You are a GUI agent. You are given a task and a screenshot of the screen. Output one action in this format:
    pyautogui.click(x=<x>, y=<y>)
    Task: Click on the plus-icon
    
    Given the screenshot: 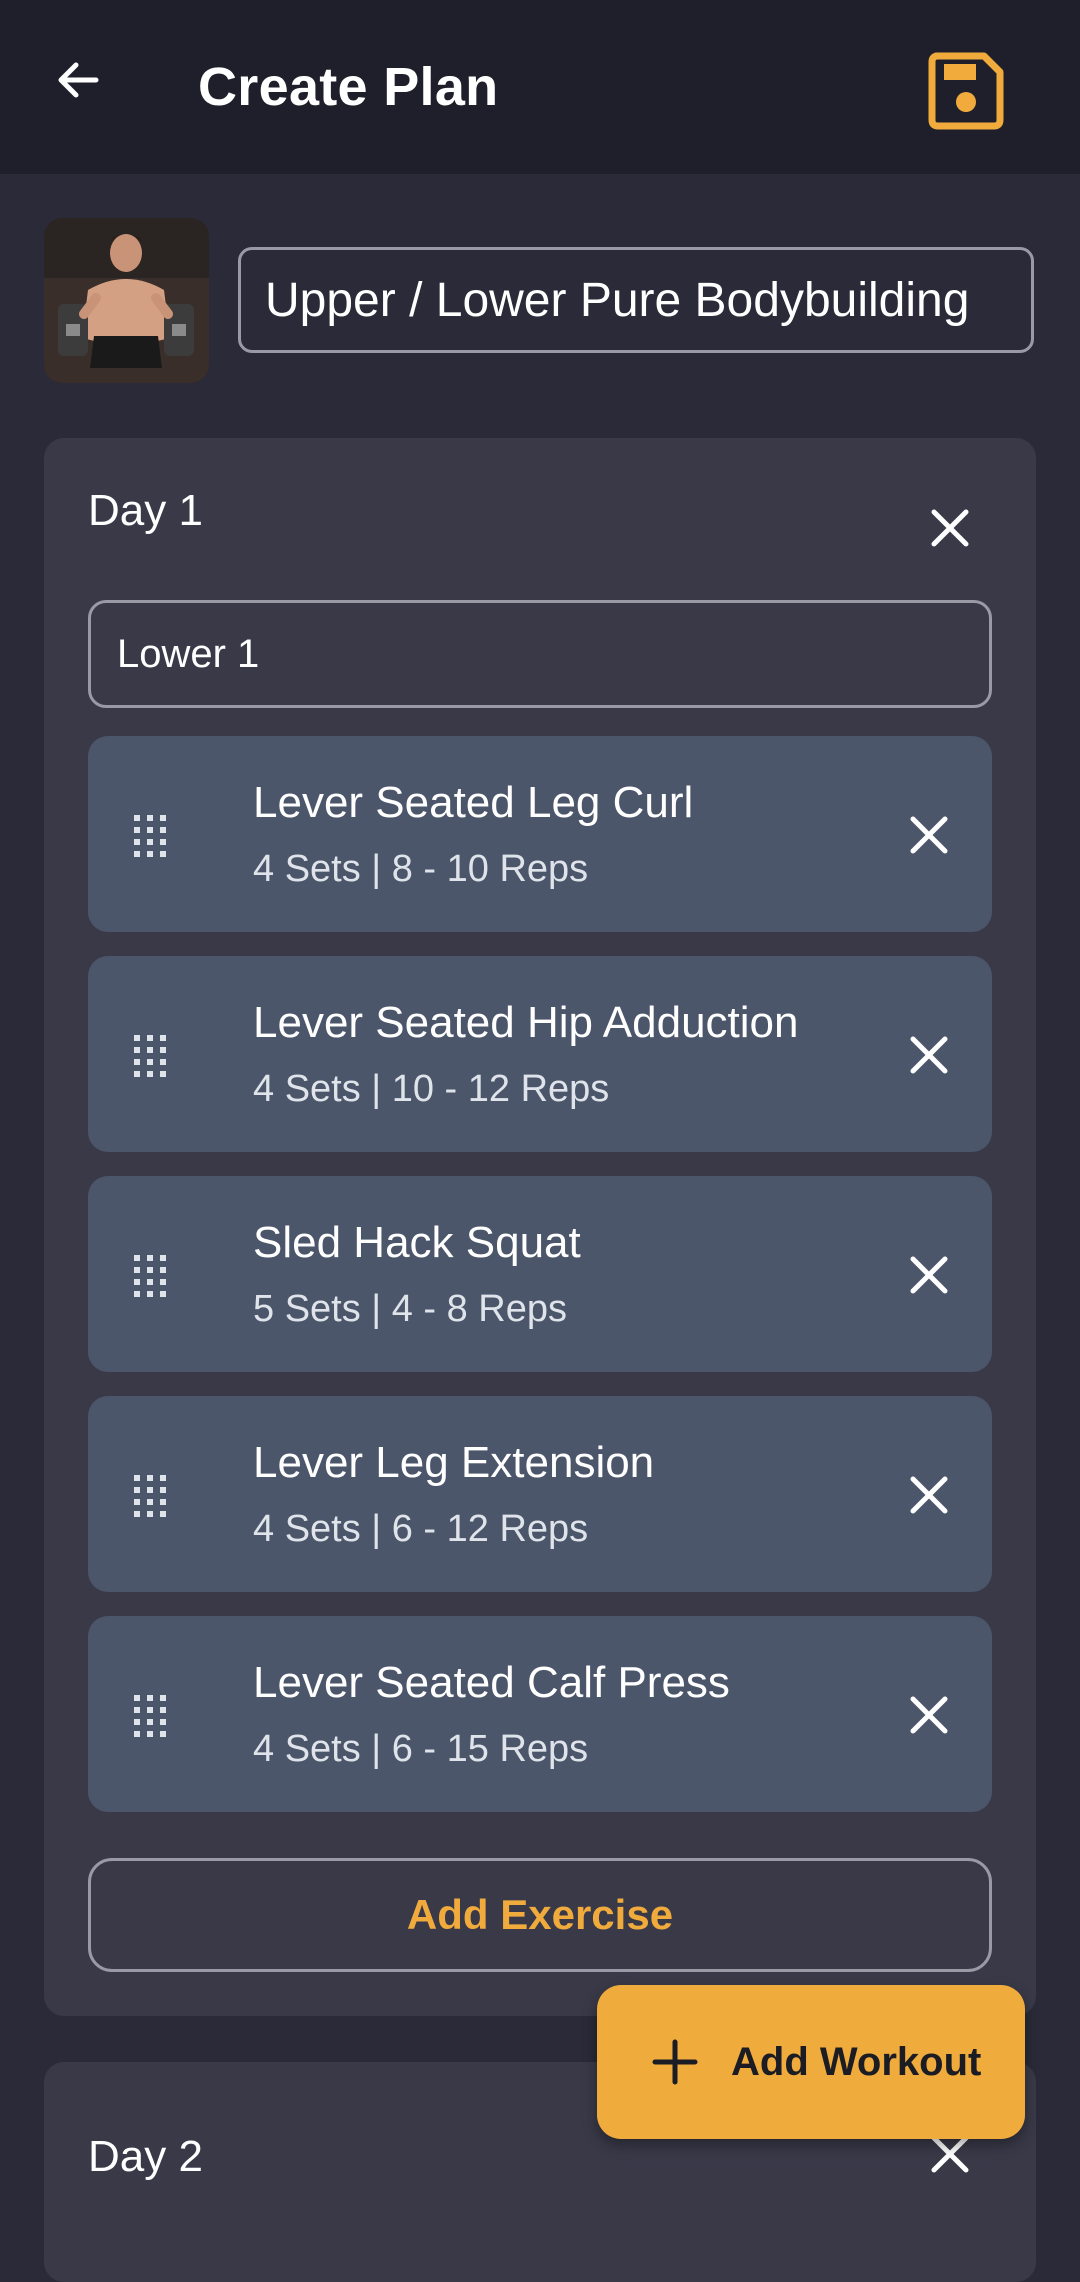 What is the action you would take?
    pyautogui.click(x=675, y=2062)
    